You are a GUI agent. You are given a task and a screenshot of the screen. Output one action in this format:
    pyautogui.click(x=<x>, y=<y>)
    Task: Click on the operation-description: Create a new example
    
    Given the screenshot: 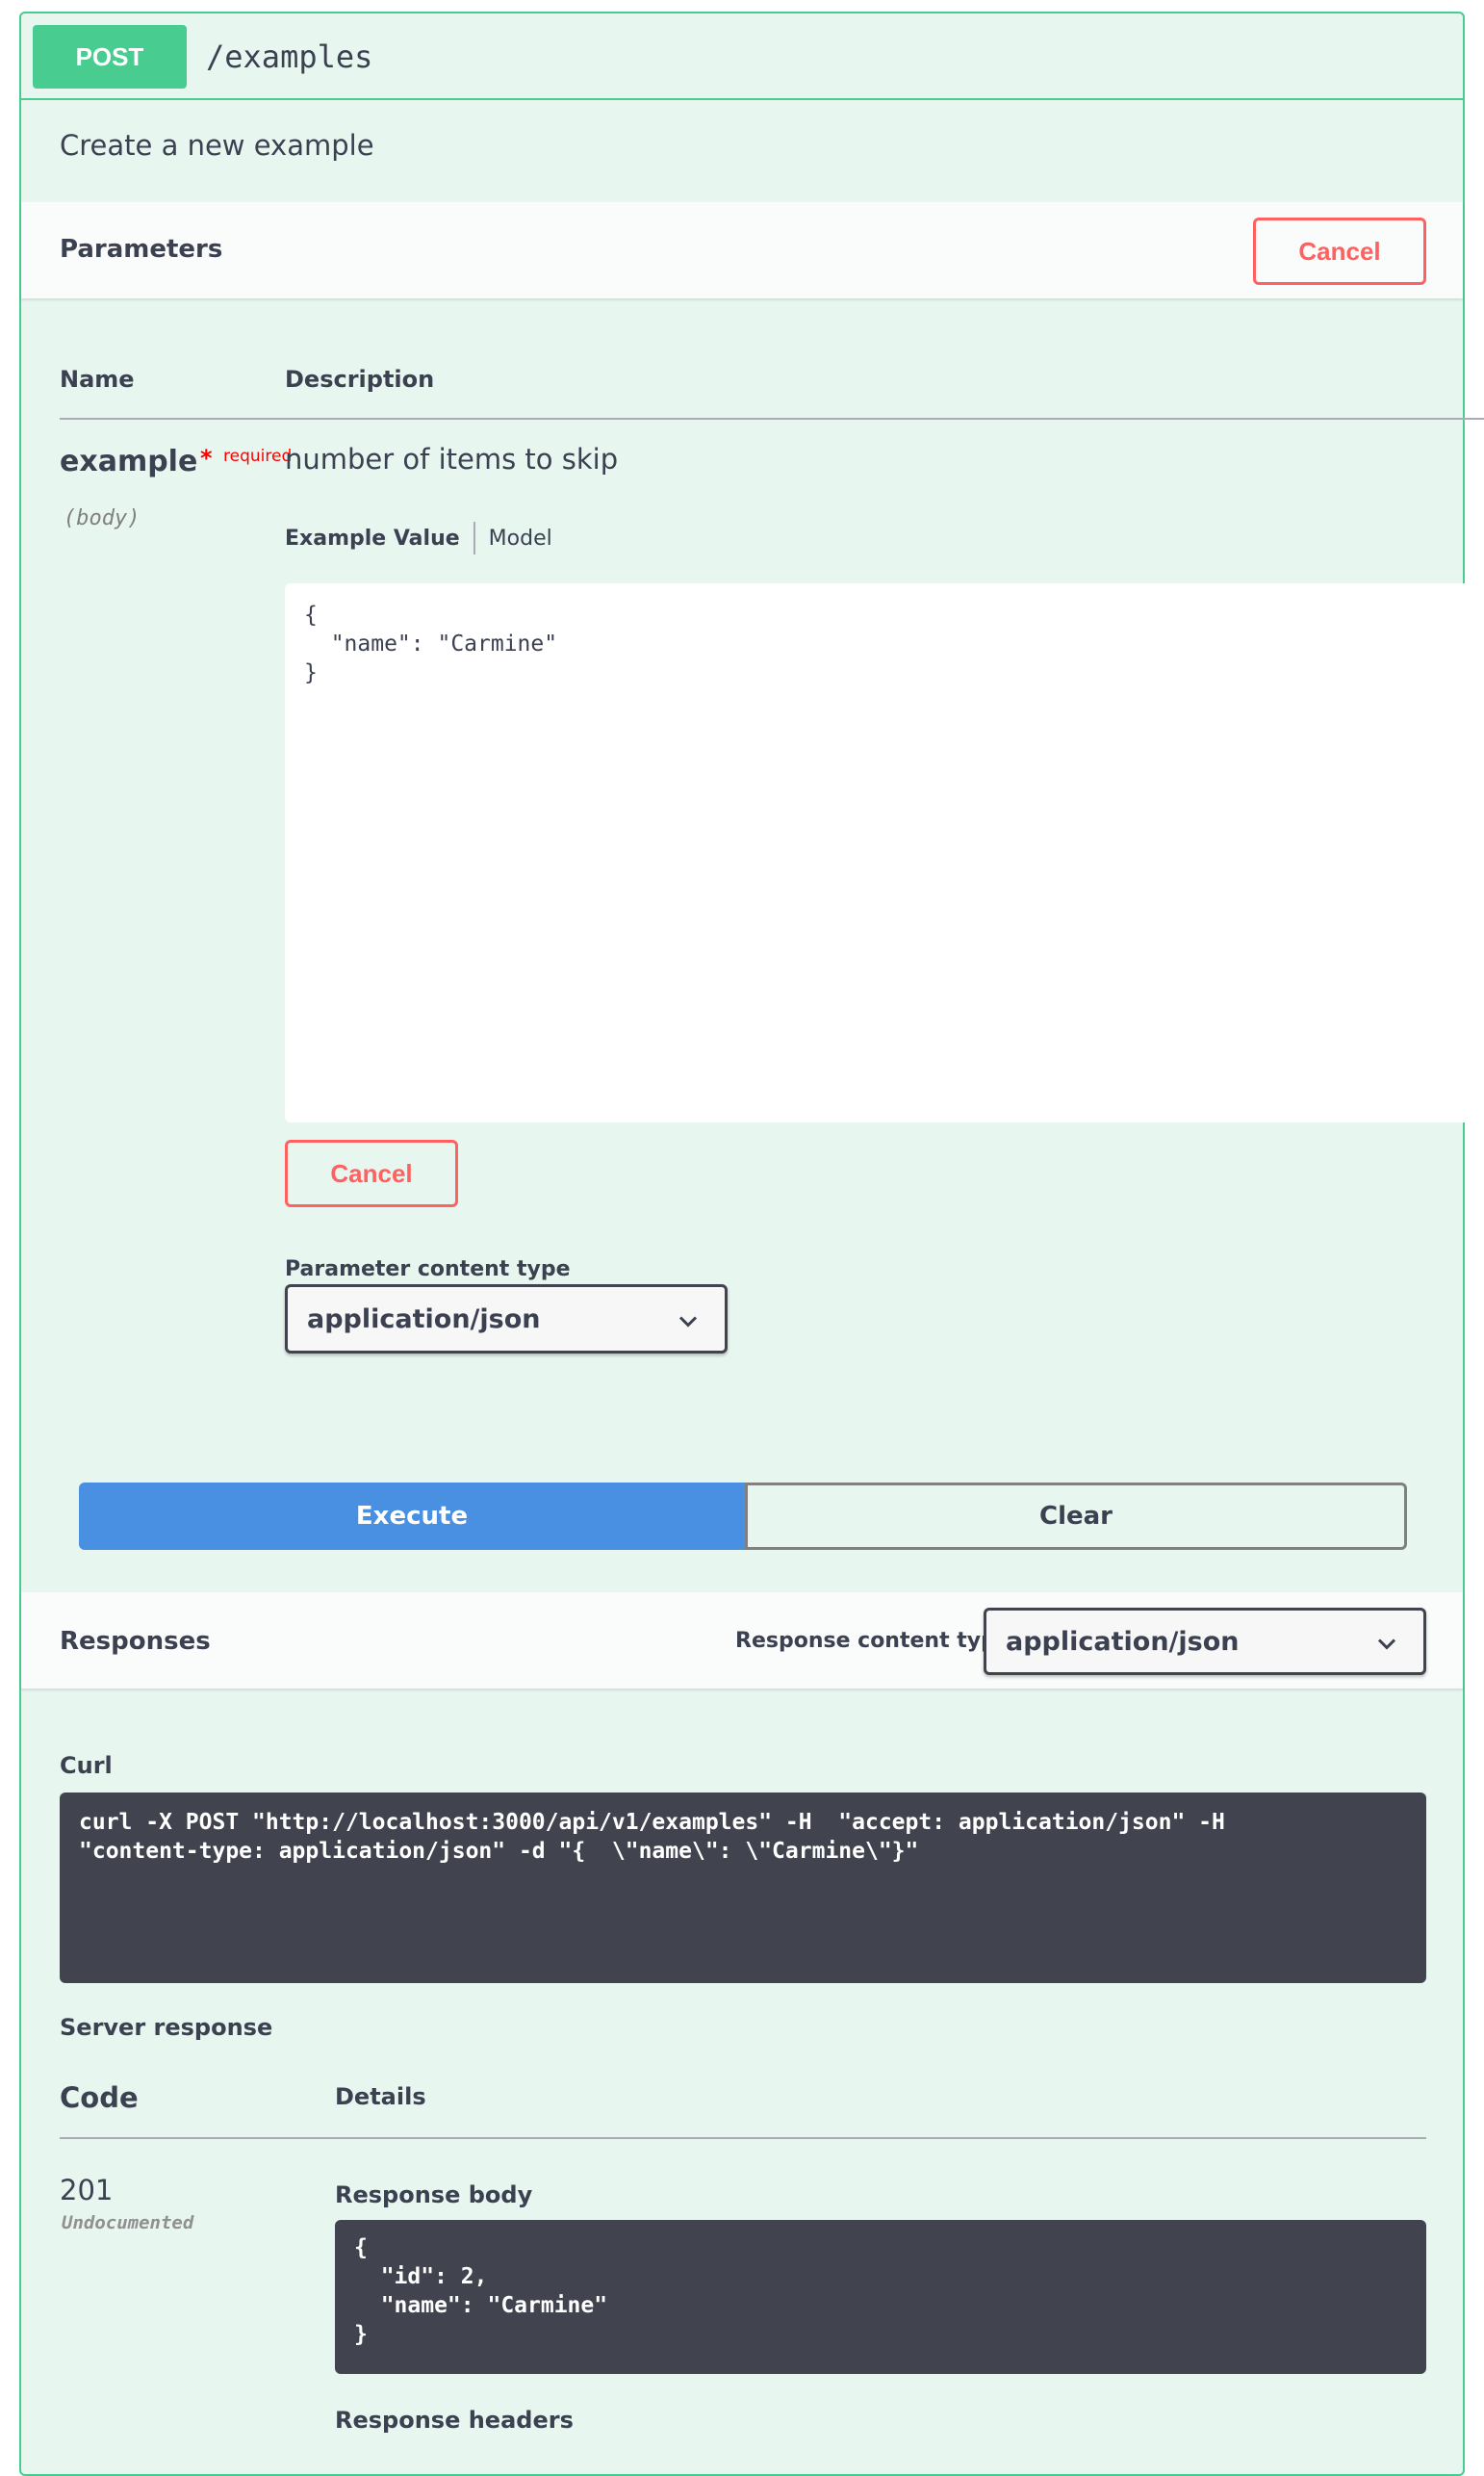 What is the action you would take?
    pyautogui.click(x=217, y=145)
    